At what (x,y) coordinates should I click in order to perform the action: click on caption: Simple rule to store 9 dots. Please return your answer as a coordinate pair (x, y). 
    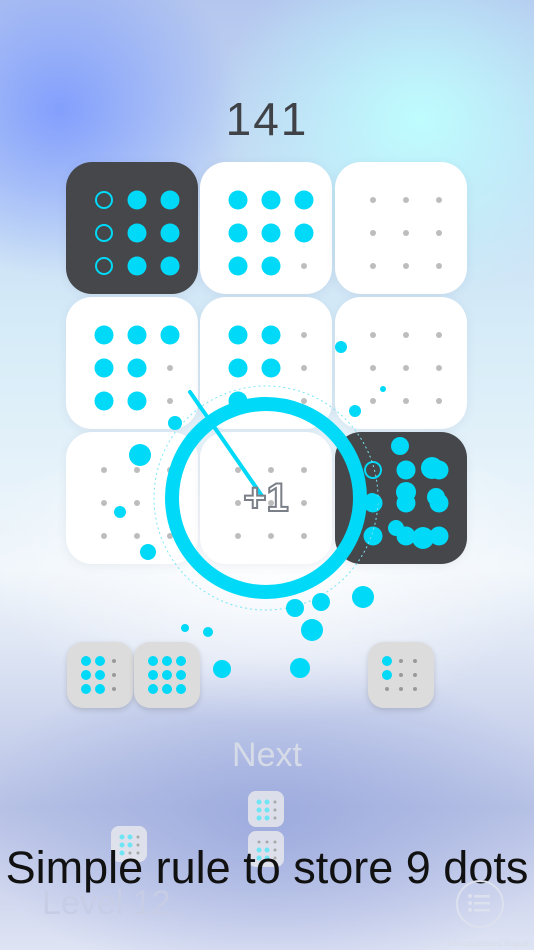
    Looking at the image, I should click on (267, 867).